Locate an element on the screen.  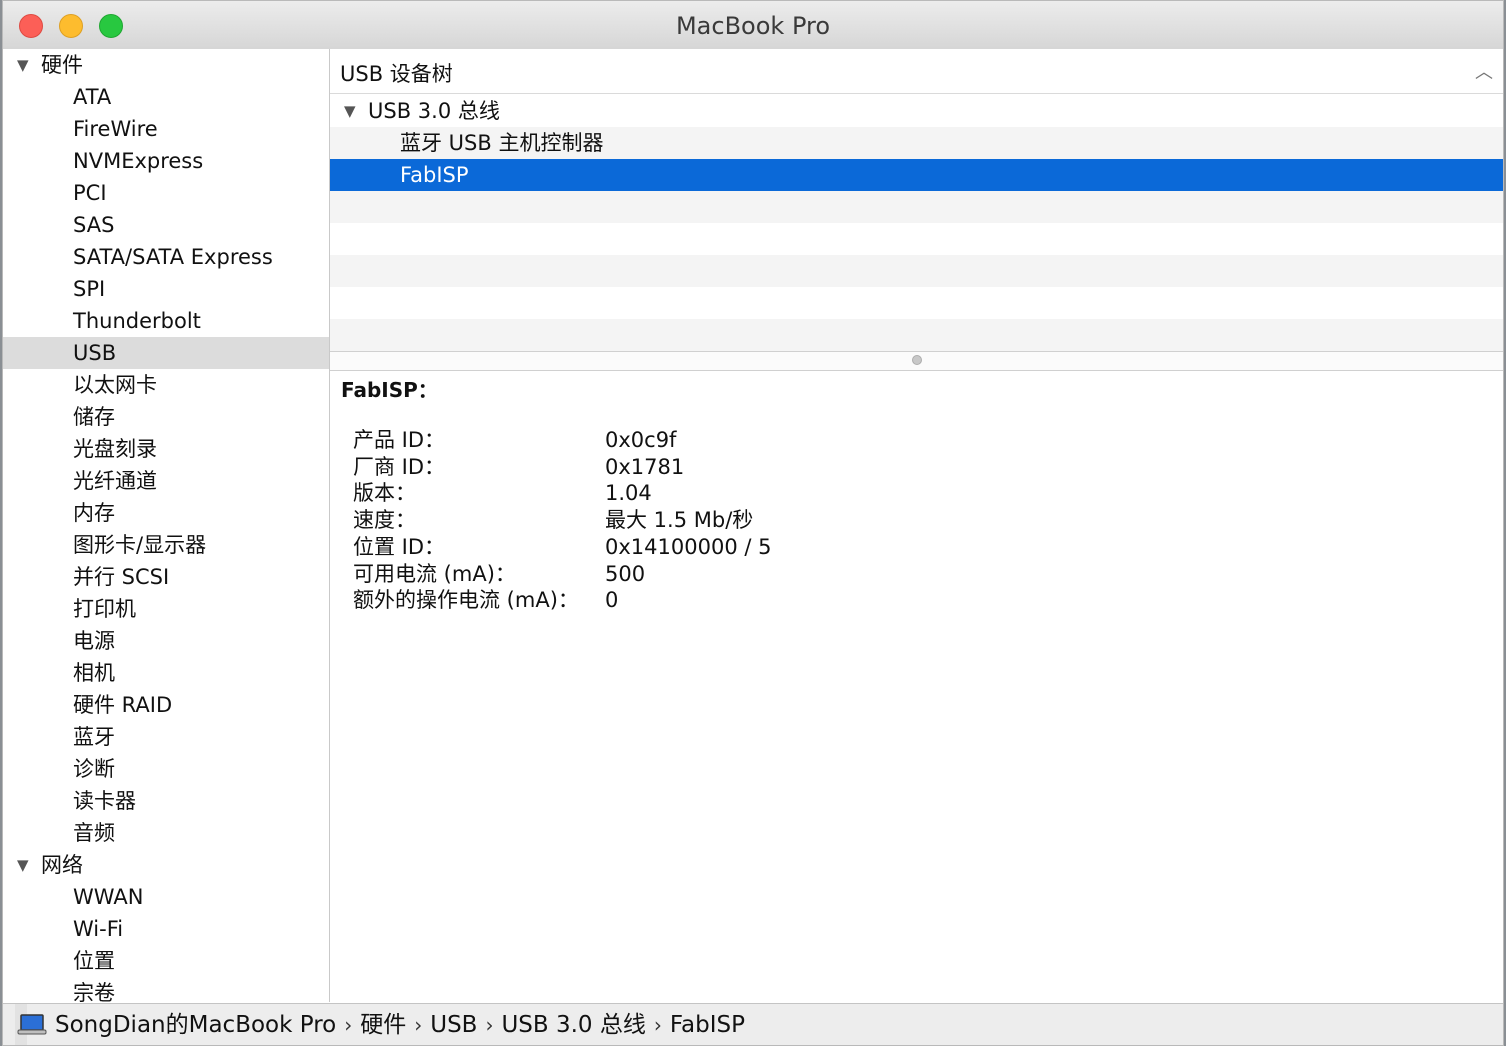
sidebar-item-sas: SAS is located at coordinates (166, 225).